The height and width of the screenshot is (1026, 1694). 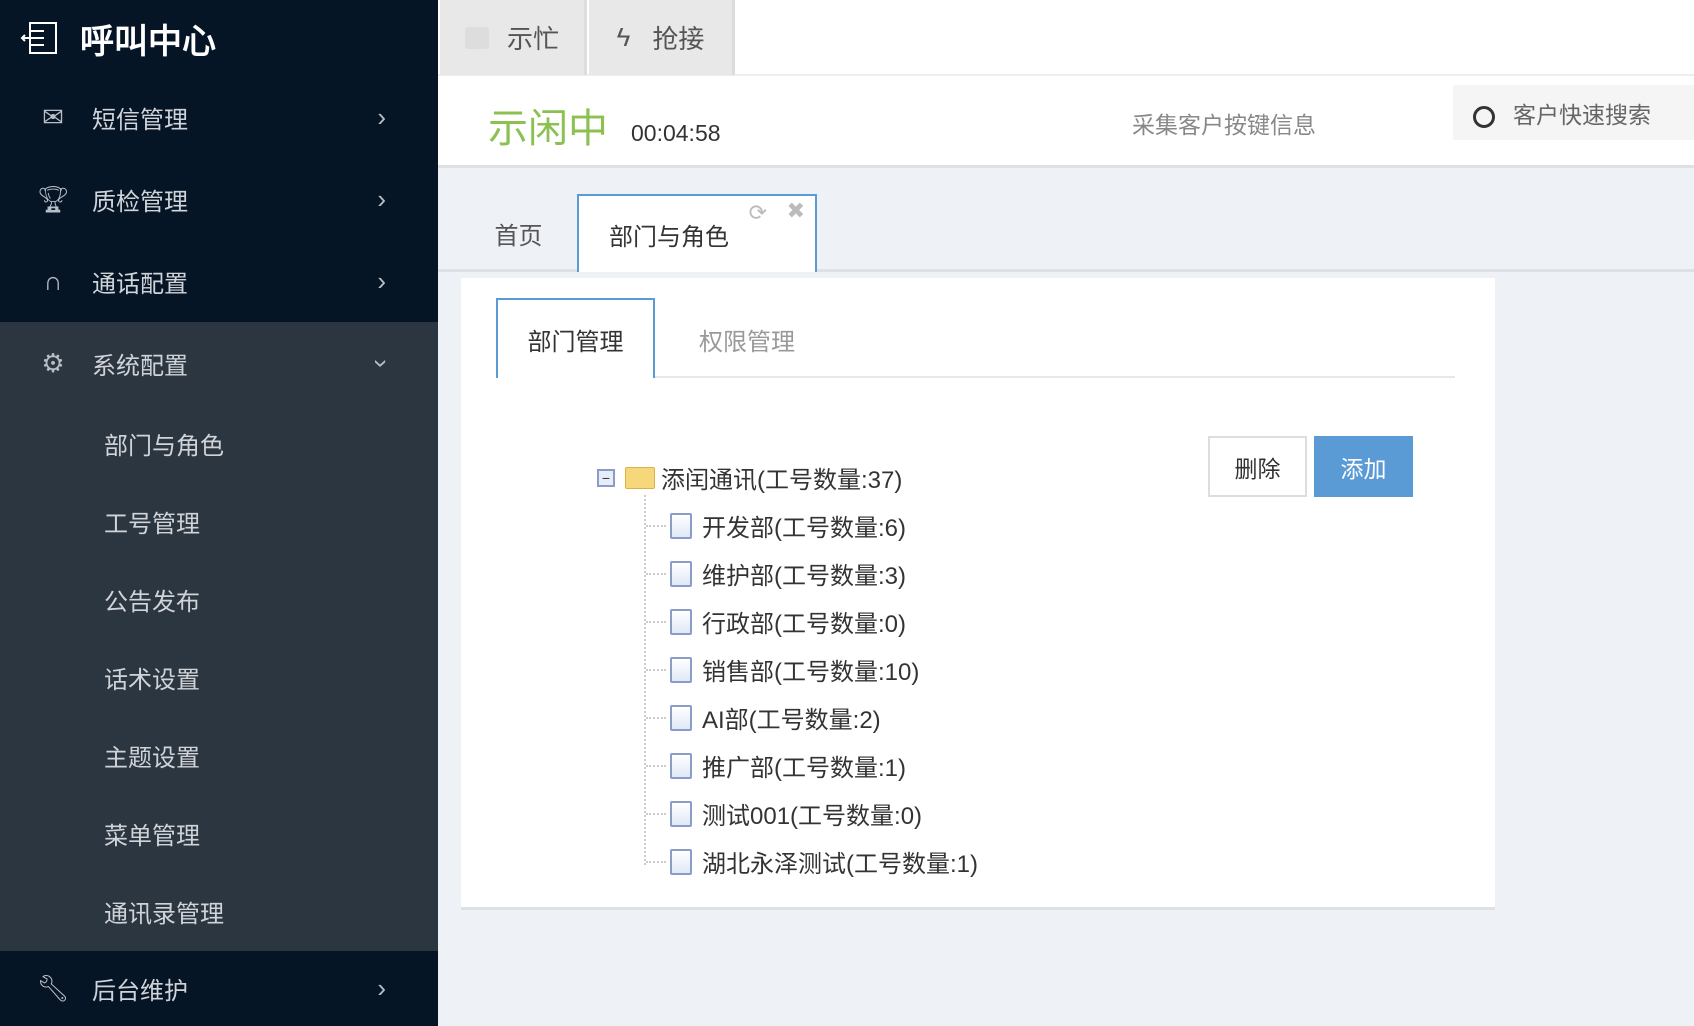 I want to click on grab-call-button: ϟ 抢接, so click(x=662, y=37).